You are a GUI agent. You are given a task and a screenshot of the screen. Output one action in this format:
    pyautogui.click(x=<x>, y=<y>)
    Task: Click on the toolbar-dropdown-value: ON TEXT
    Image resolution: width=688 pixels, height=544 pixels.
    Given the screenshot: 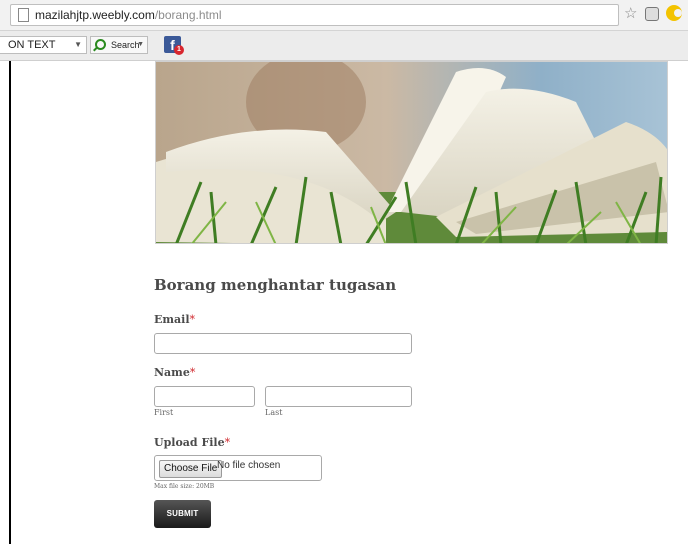 What is the action you would take?
    pyautogui.click(x=32, y=45)
    